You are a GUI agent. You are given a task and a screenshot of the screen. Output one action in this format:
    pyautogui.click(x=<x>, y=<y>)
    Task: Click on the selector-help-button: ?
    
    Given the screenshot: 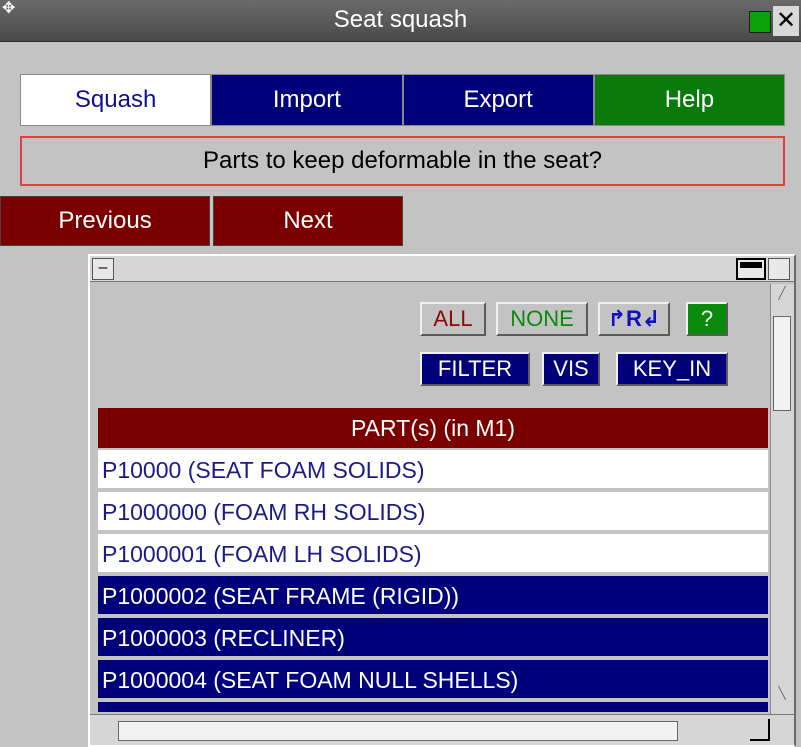 What is the action you would take?
    pyautogui.click(x=707, y=319)
    